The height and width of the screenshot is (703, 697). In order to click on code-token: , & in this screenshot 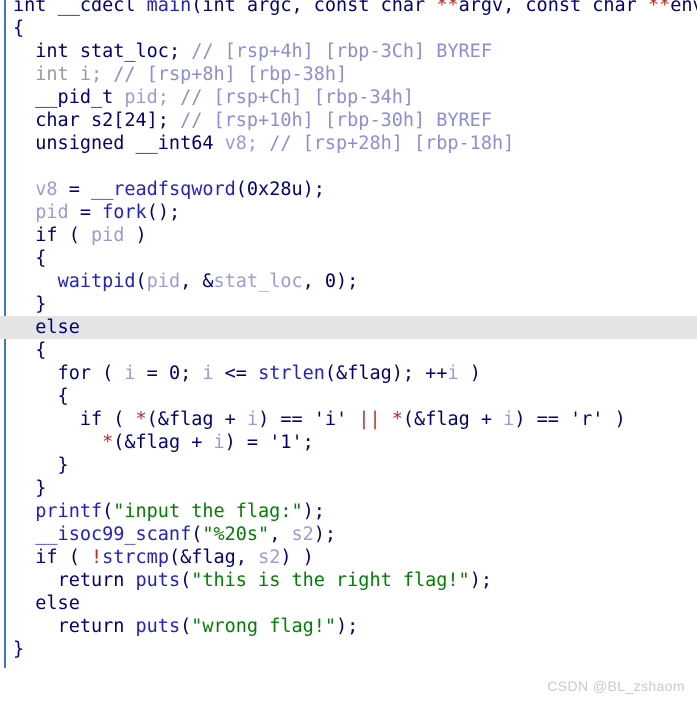, I will do `click(197, 281)`.